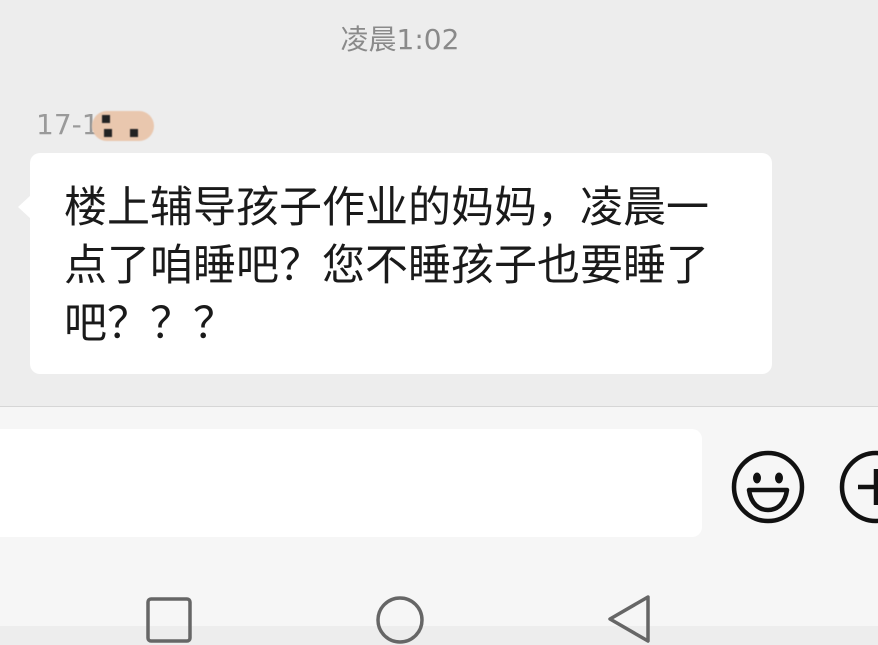 The image size is (878, 645). I want to click on sender-name-text: 17-1, so click(68, 124).